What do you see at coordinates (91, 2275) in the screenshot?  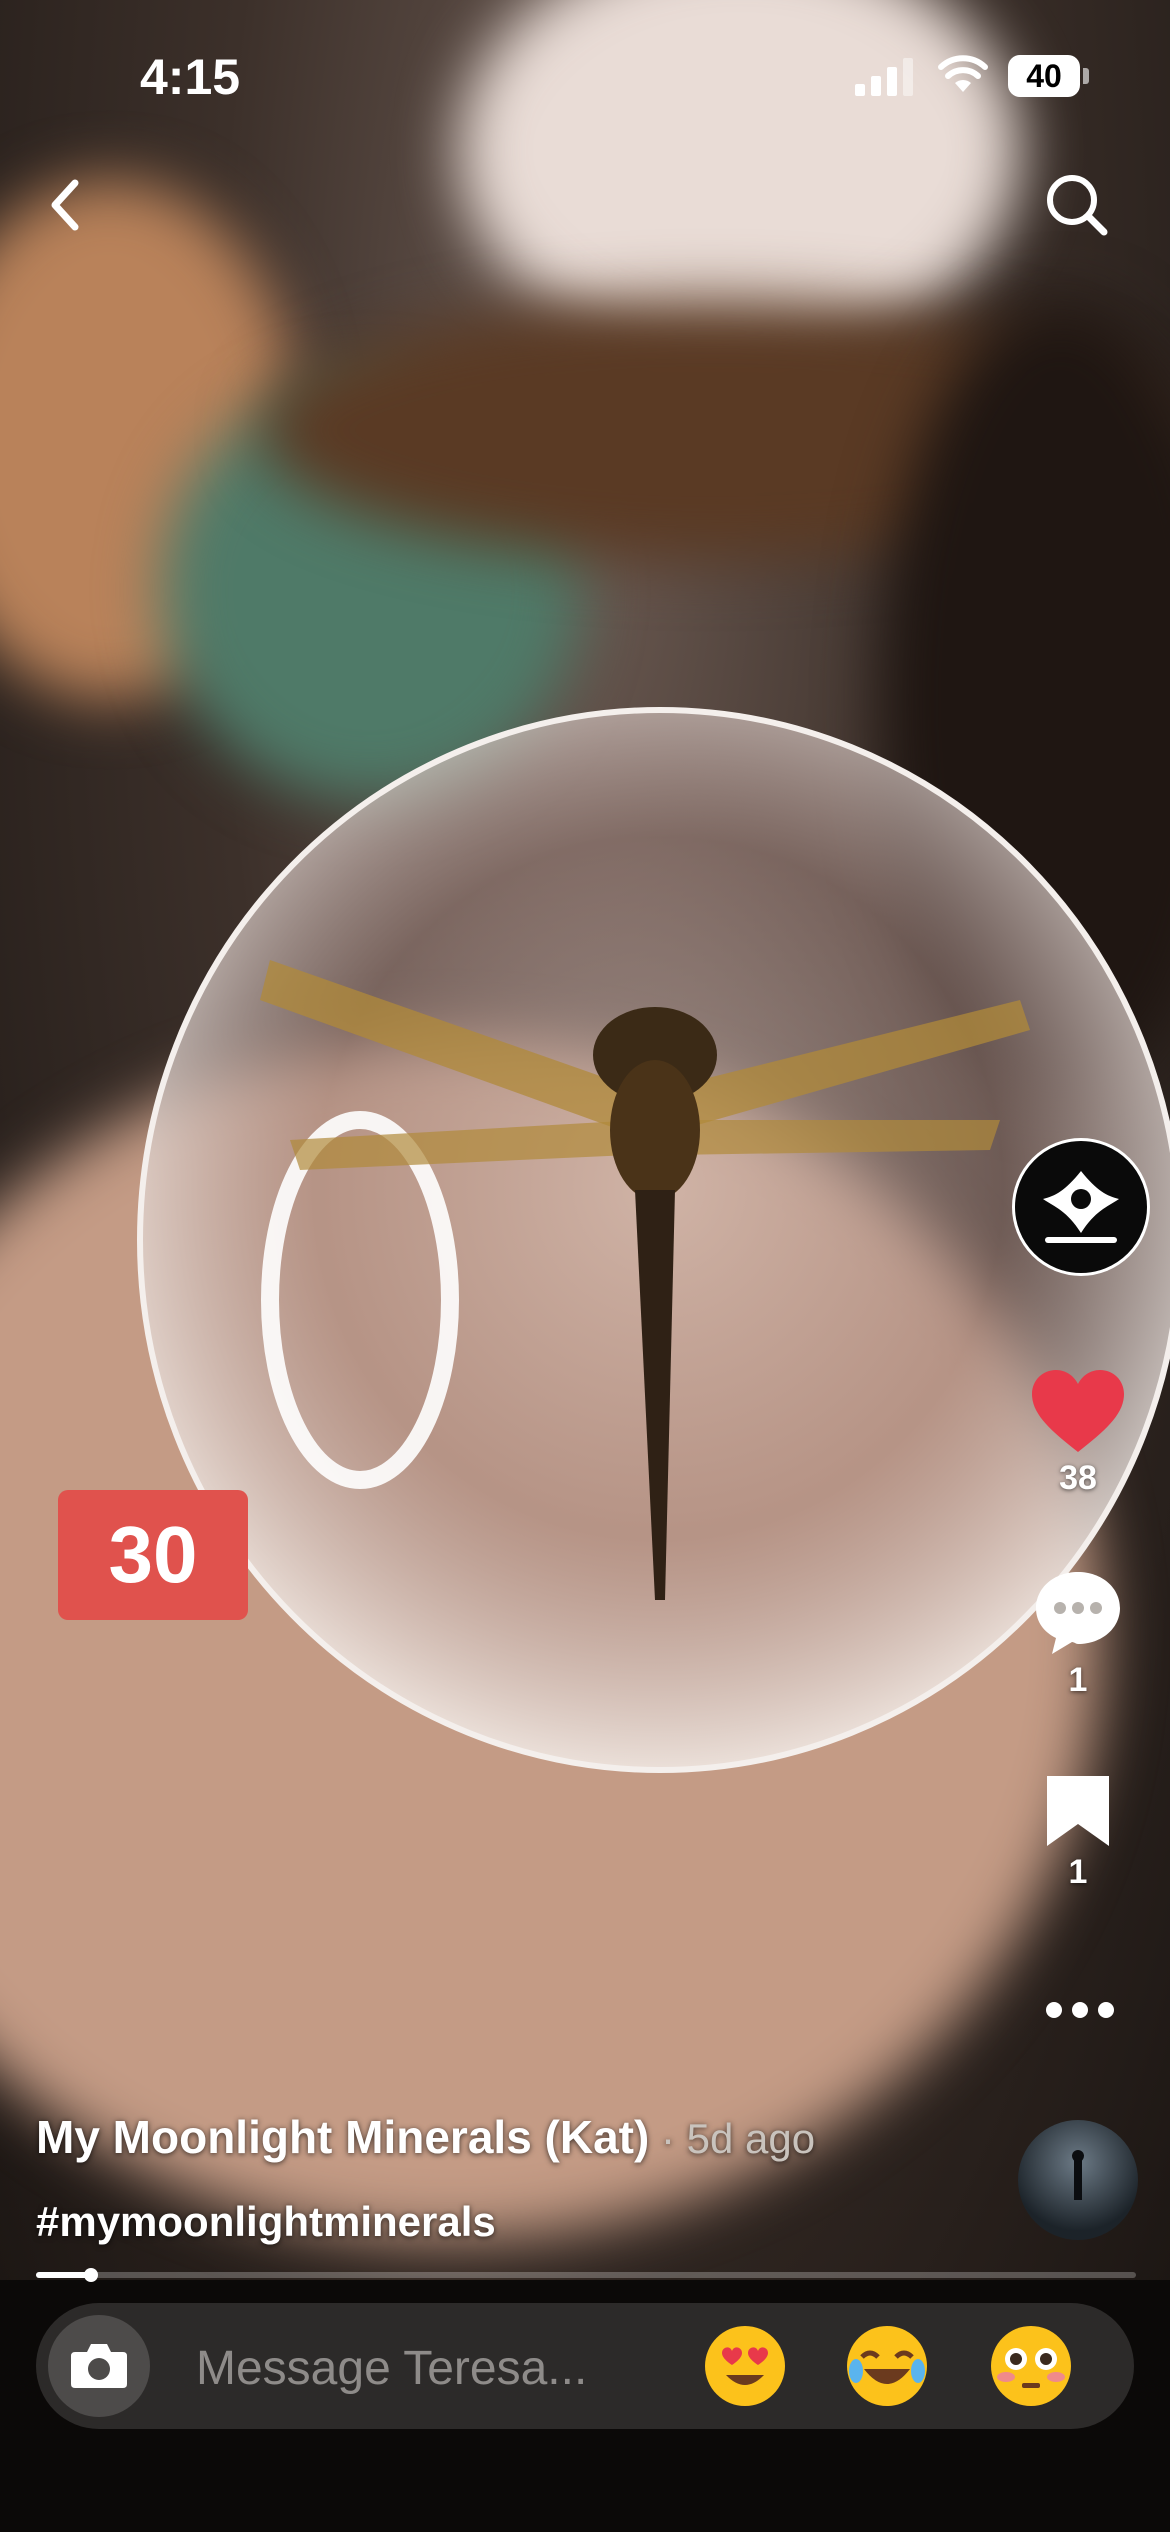 I see `video-progress-knob` at bounding box center [91, 2275].